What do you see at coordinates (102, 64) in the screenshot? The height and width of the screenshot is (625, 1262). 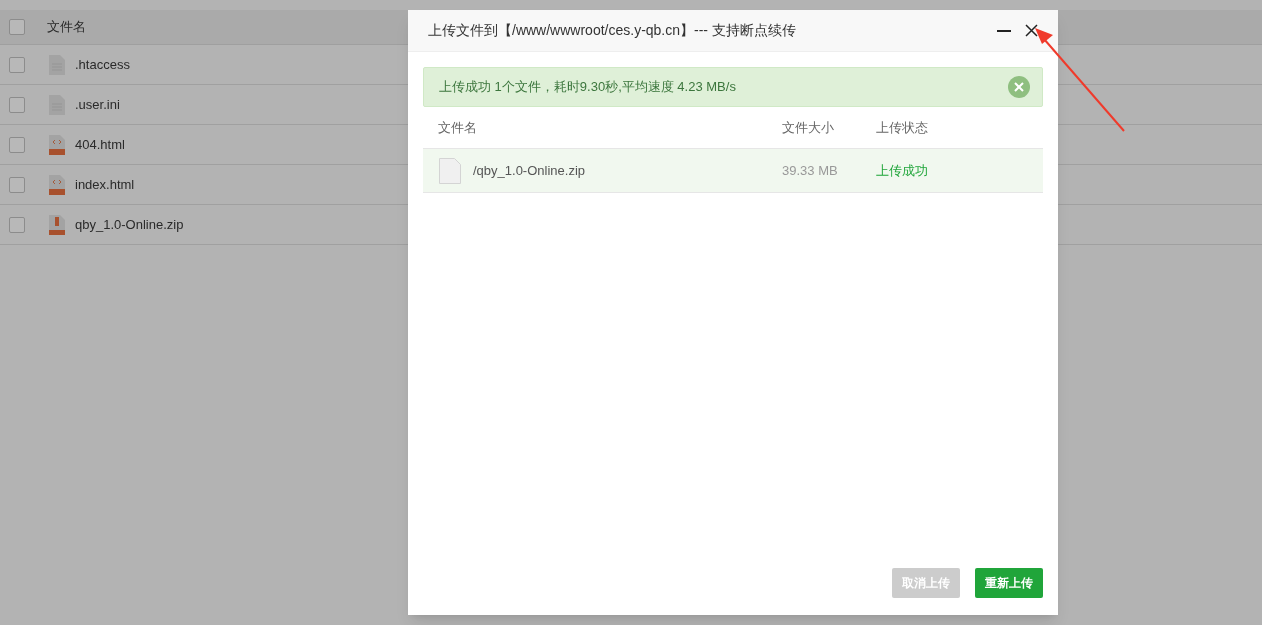 I see `file-name: .htaccess` at bounding box center [102, 64].